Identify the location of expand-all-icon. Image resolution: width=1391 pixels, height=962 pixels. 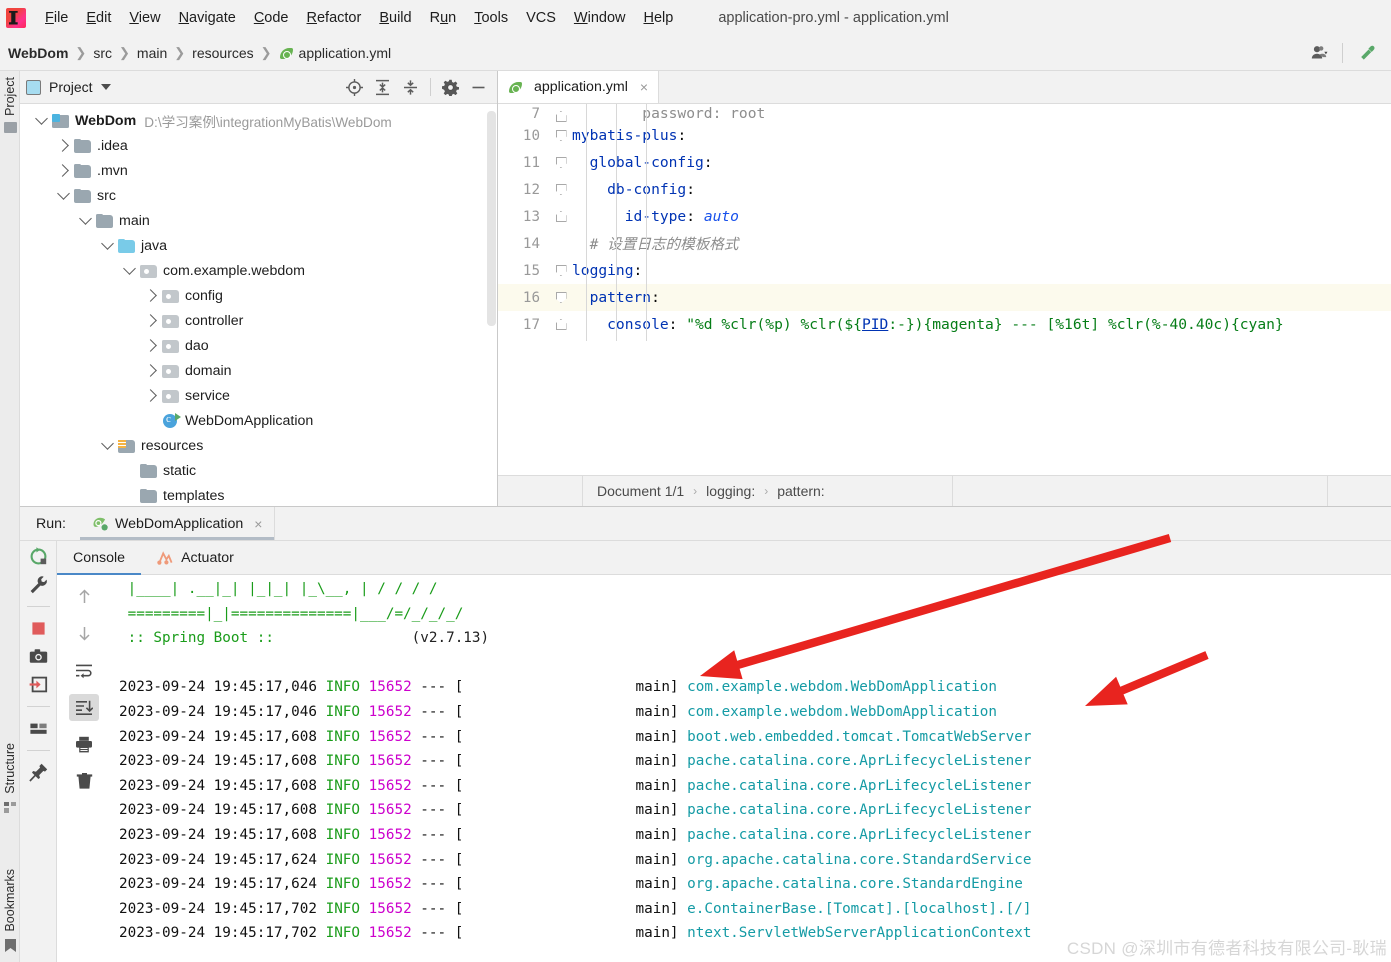
(382, 87).